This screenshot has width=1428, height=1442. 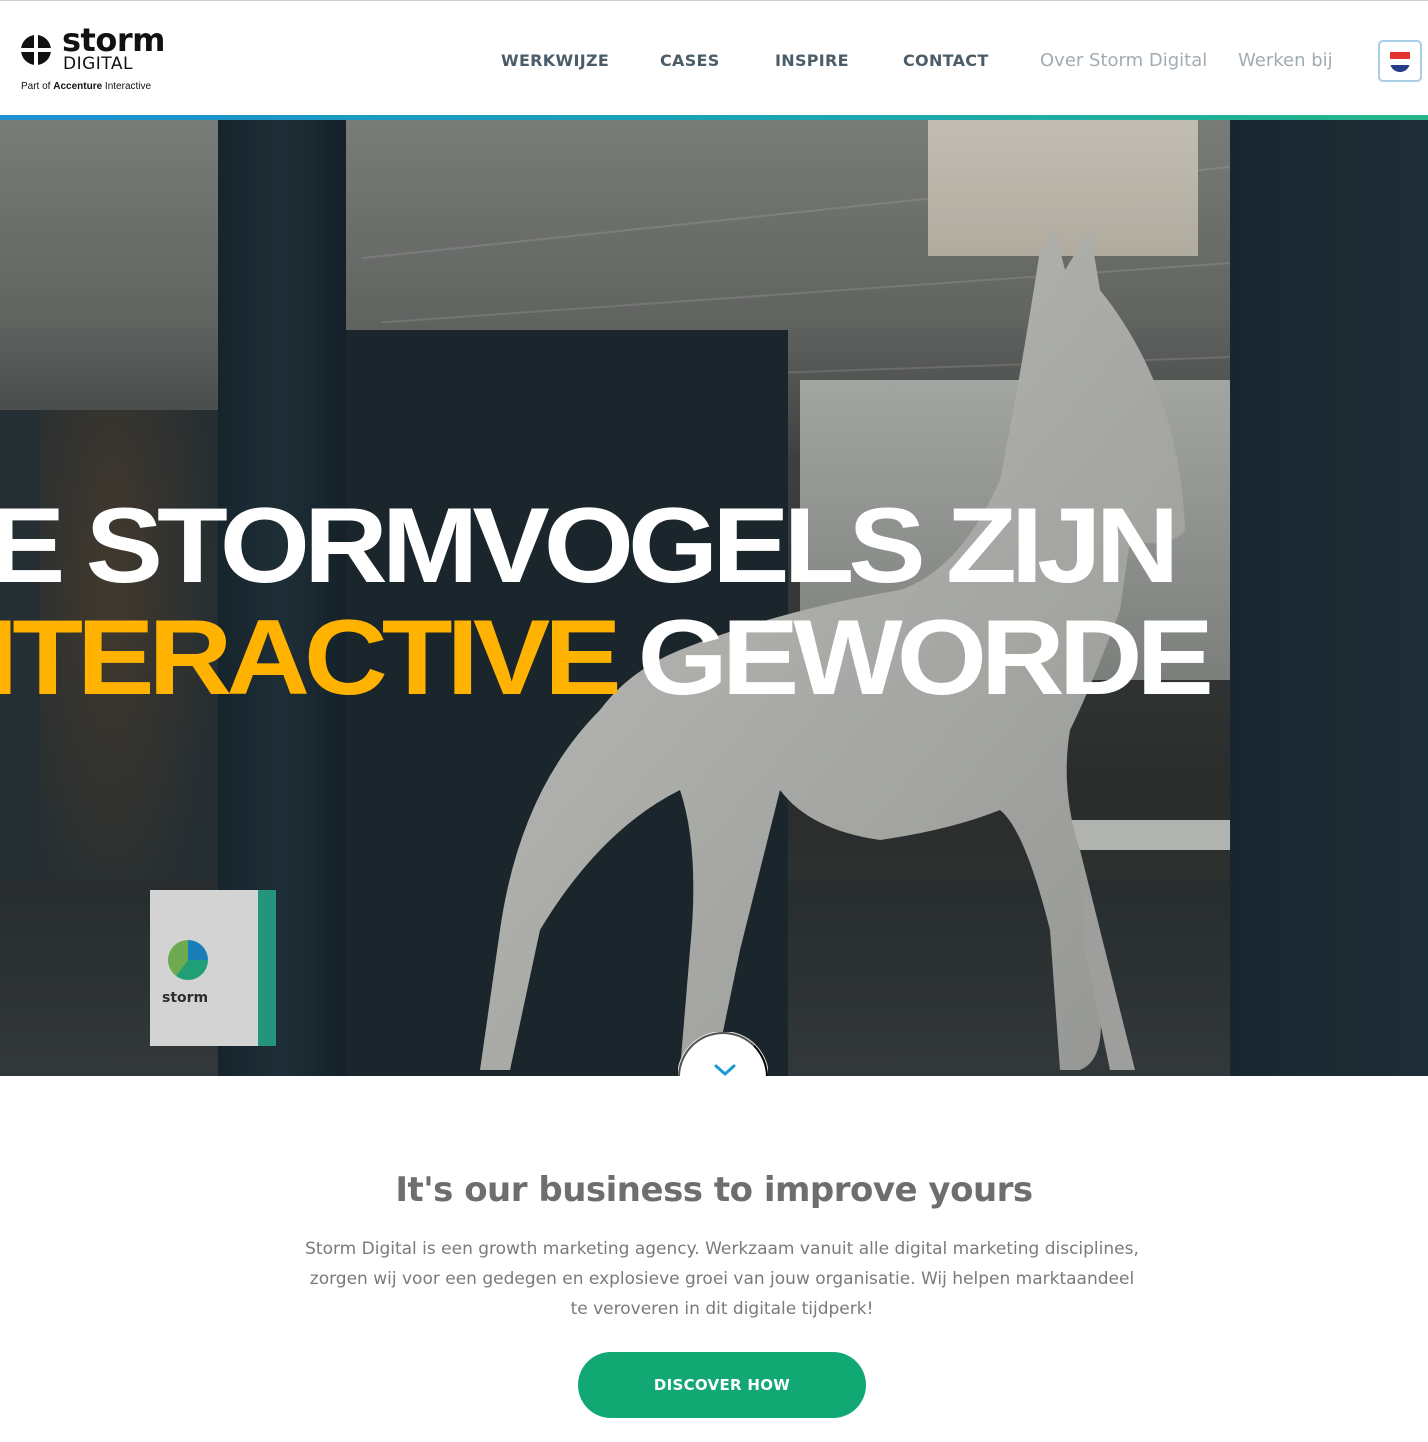 I want to click on scroll-down-button, so click(x=723, y=1054).